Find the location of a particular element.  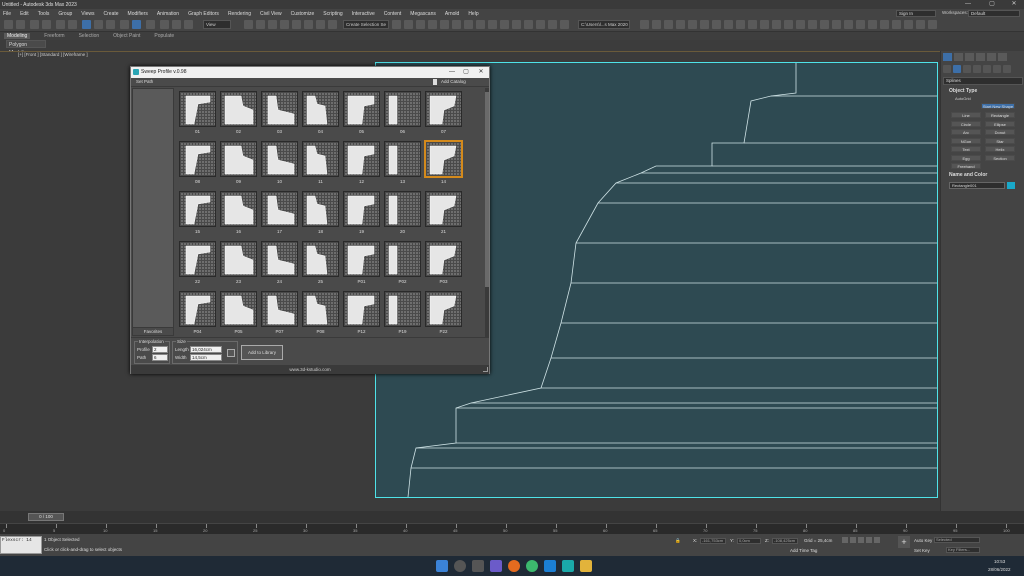

utilities-tab-icon is located at coordinates (1002, 57).